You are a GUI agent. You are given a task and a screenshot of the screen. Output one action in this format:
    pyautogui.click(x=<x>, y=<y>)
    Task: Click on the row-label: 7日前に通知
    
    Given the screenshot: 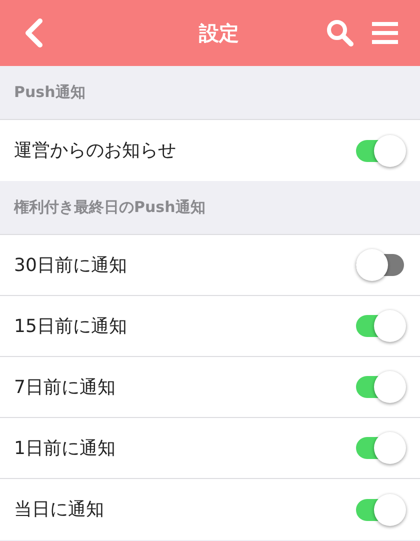 What is the action you would take?
    pyautogui.click(x=65, y=388)
    